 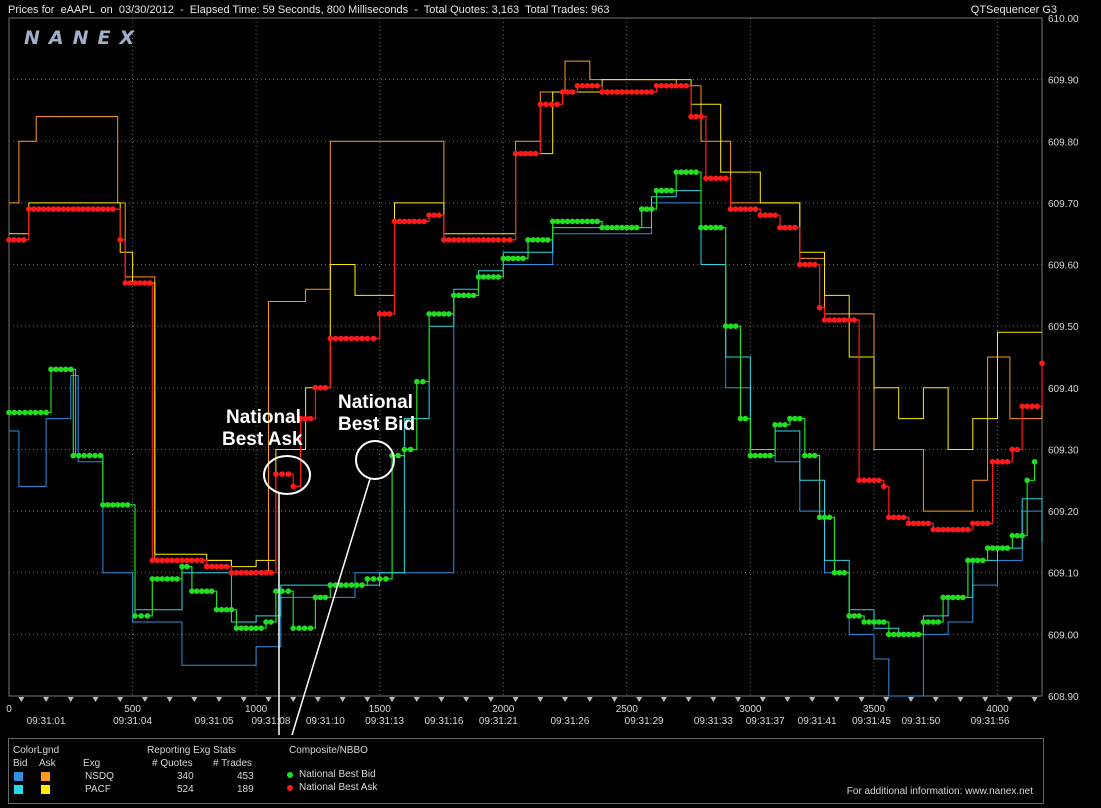 What do you see at coordinates (376, 424) in the screenshot?
I see `annotation-bid-line2: Best Bid` at bounding box center [376, 424].